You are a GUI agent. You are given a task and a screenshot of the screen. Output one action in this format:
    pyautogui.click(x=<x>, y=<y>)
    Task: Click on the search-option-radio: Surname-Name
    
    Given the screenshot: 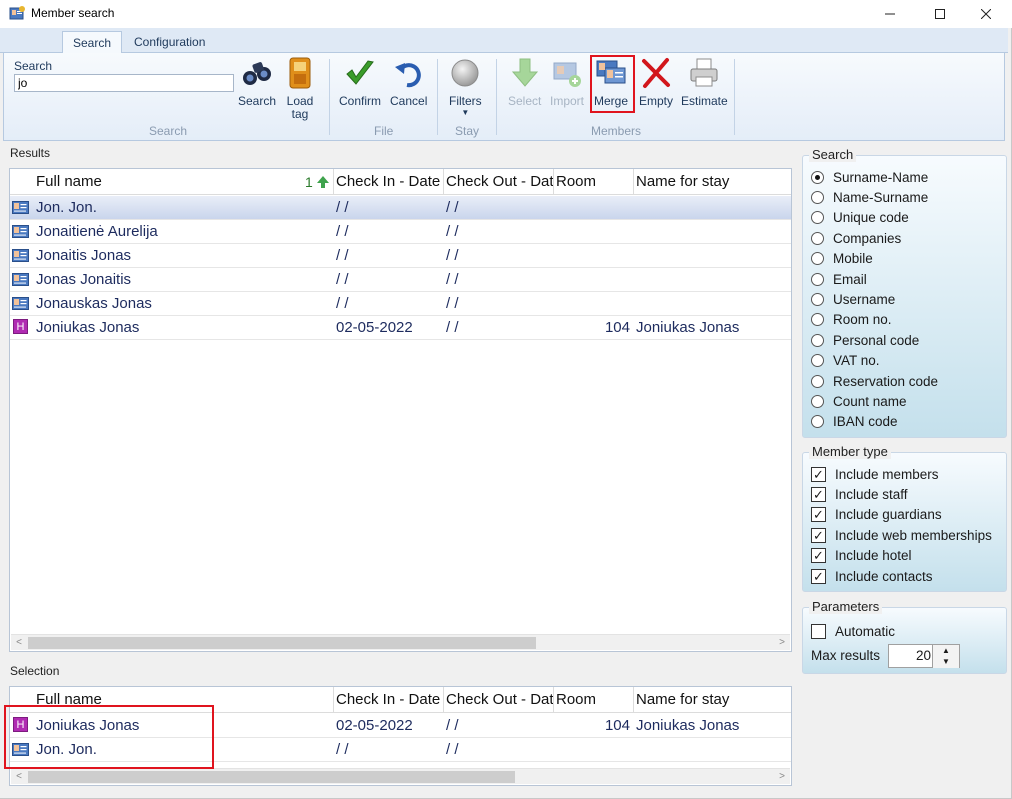 What is the action you would take?
    pyautogui.click(x=869, y=177)
    